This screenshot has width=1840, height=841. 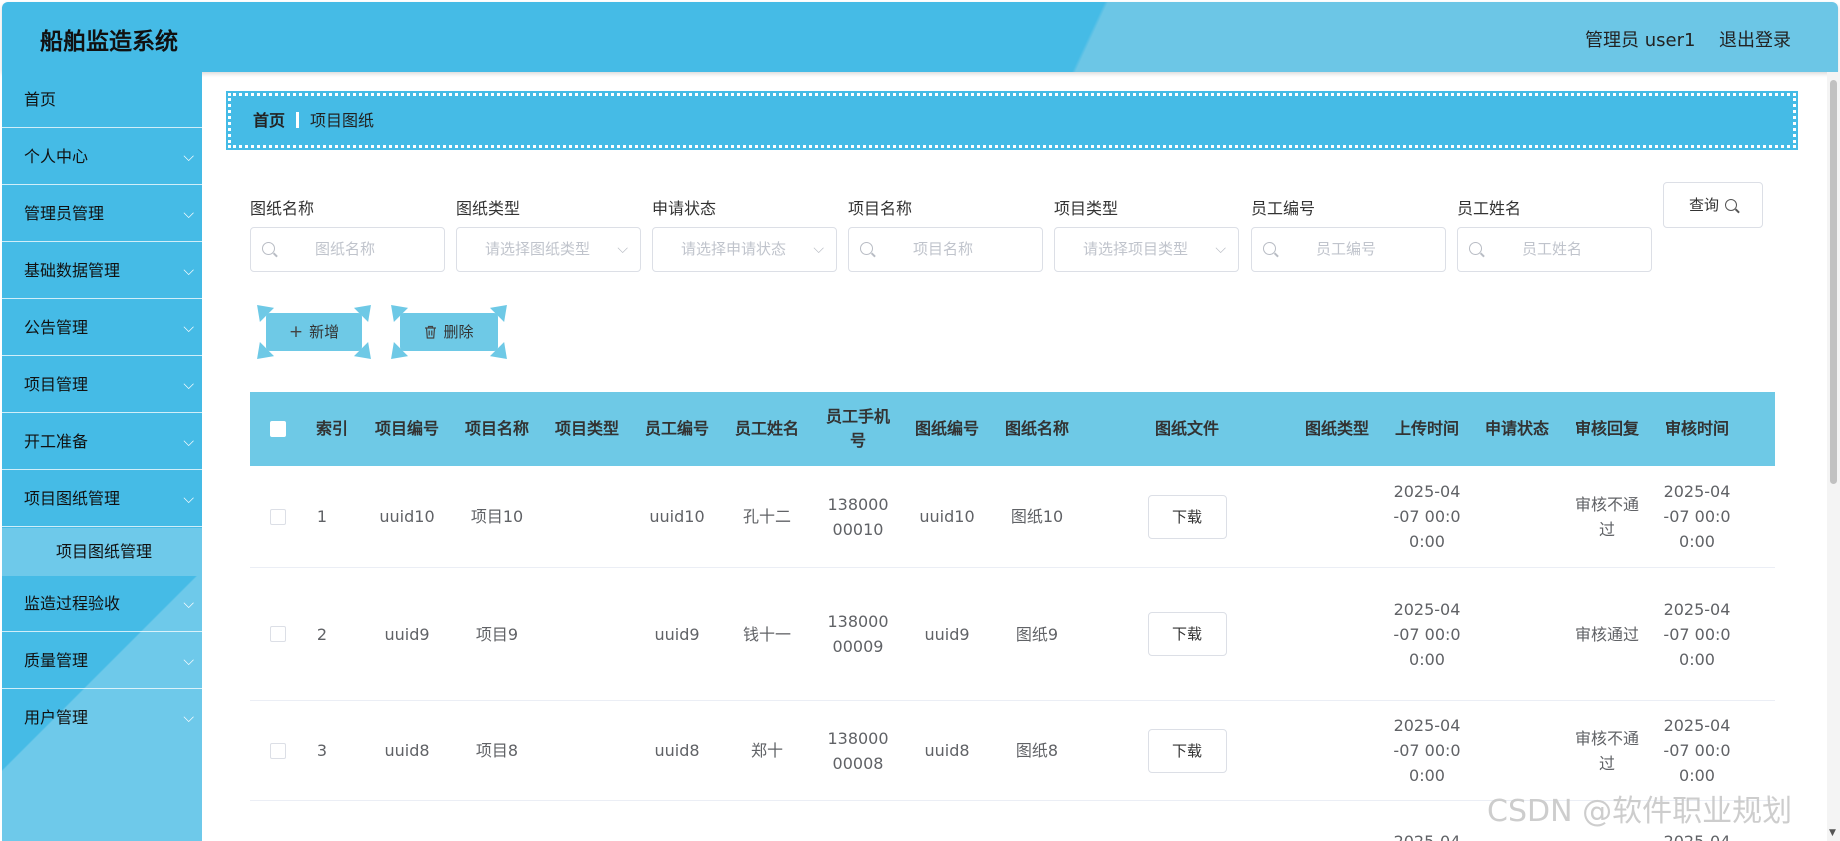 I want to click on column-header: 员工姓名, so click(x=766, y=428).